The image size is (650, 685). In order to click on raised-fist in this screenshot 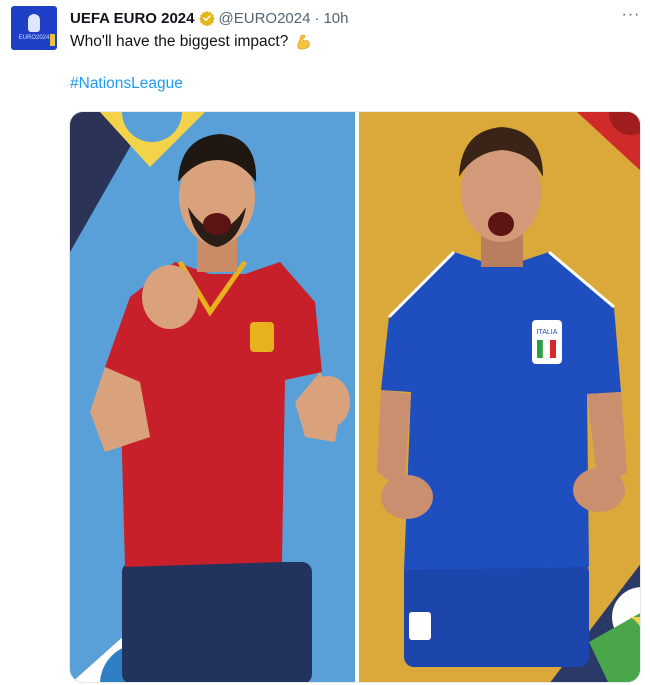, I will do `click(170, 297)`.